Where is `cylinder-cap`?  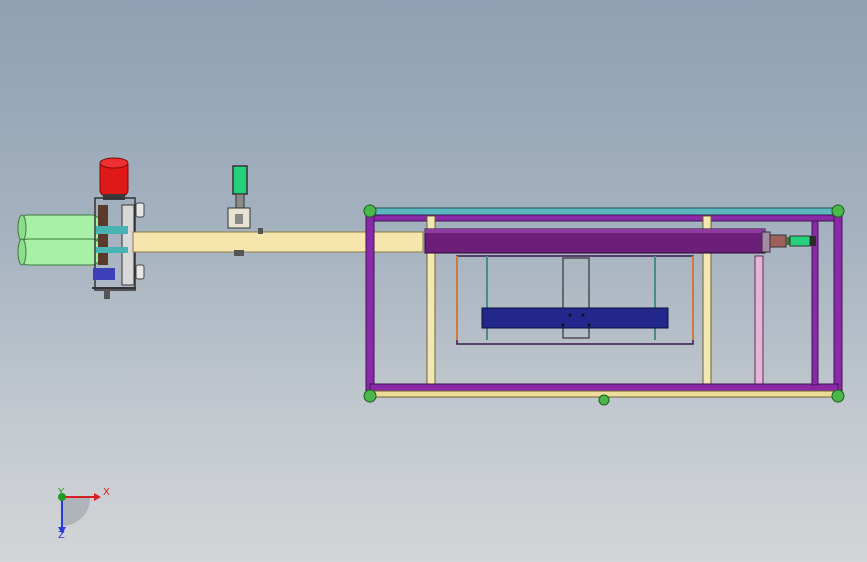 cylinder-cap is located at coordinates (813, 241).